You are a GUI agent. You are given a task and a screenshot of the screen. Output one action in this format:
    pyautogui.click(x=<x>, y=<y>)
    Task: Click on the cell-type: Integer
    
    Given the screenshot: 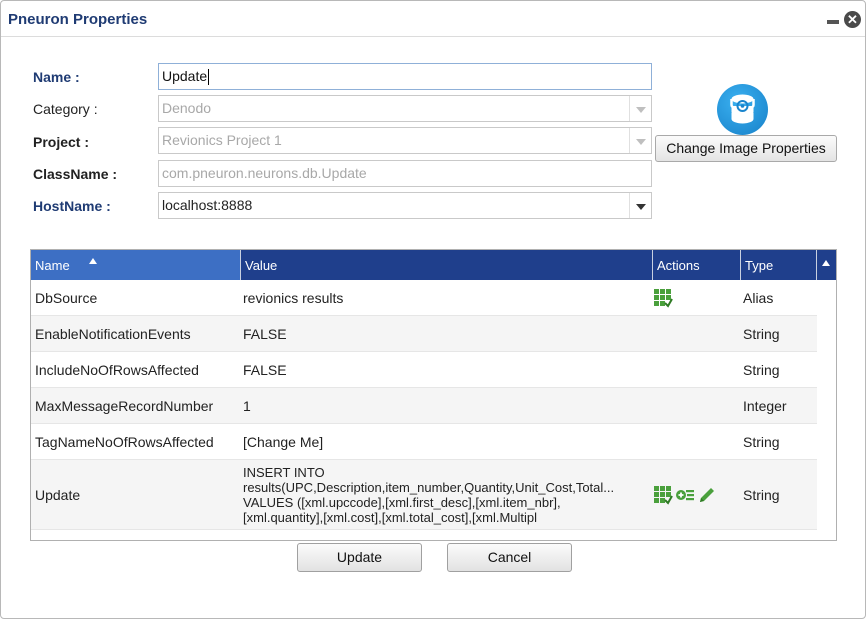 What is the action you would take?
    pyautogui.click(x=765, y=405)
    